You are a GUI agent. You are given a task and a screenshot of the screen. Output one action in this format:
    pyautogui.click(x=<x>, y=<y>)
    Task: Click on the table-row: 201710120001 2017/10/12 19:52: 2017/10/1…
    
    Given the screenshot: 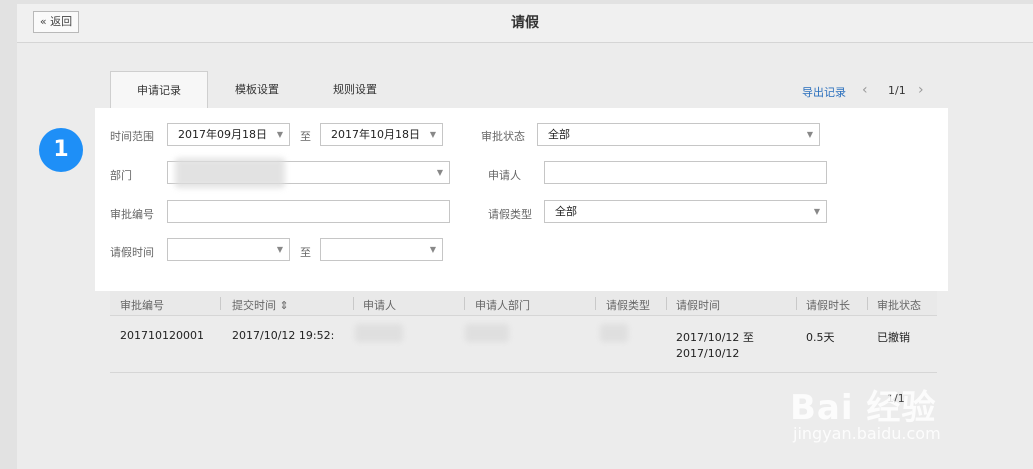 What is the action you would take?
    pyautogui.click(x=523, y=344)
    